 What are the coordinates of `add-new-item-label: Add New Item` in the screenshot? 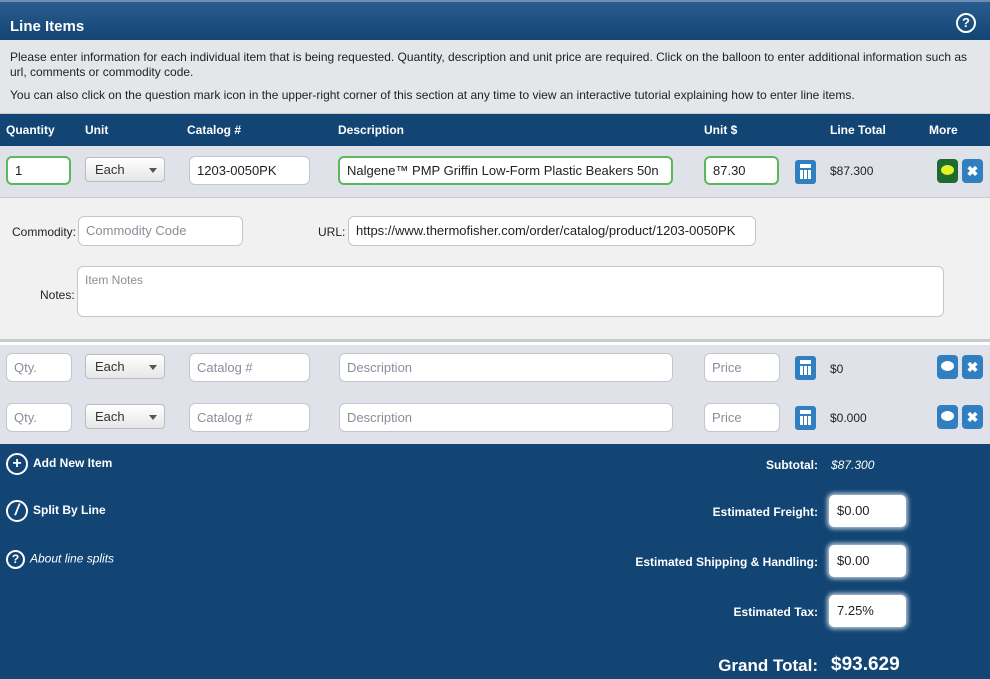 It's located at (73, 463).